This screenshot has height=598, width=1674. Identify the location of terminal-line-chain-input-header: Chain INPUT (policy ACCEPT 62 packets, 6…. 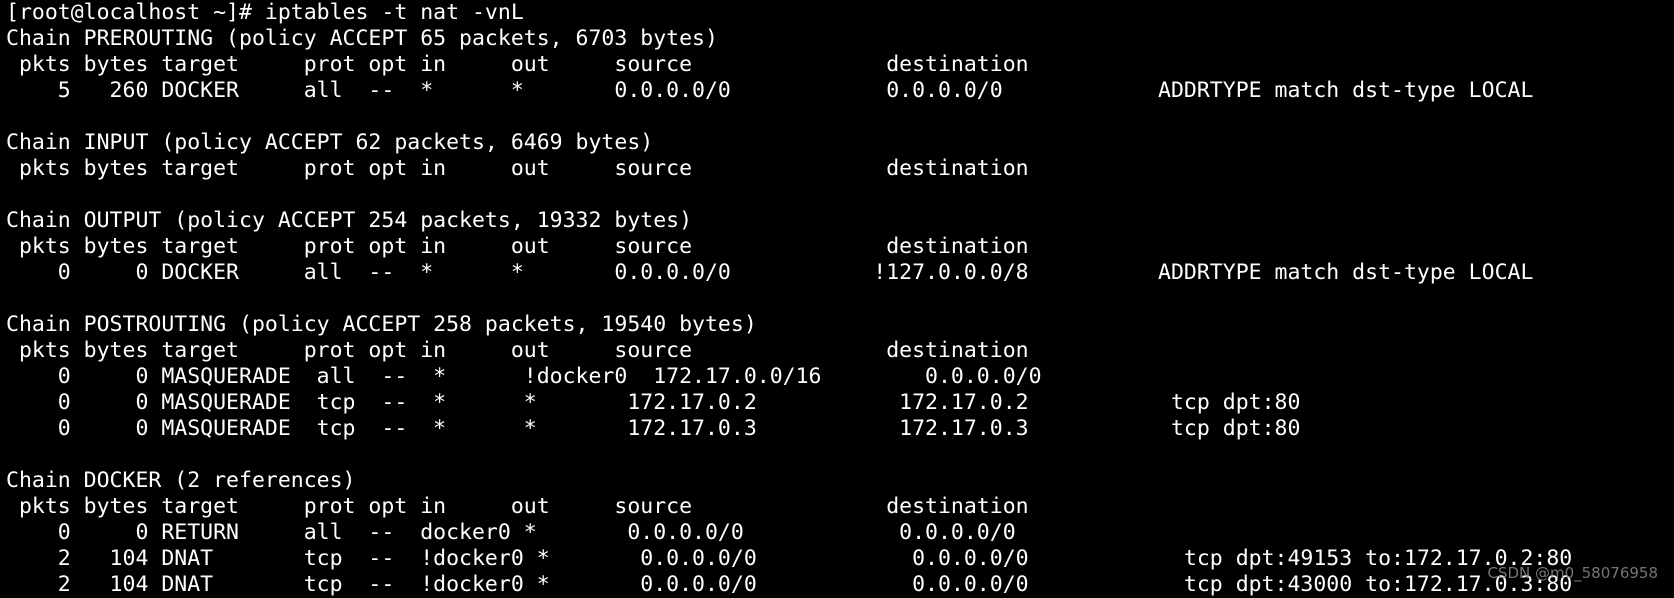
(330, 142).